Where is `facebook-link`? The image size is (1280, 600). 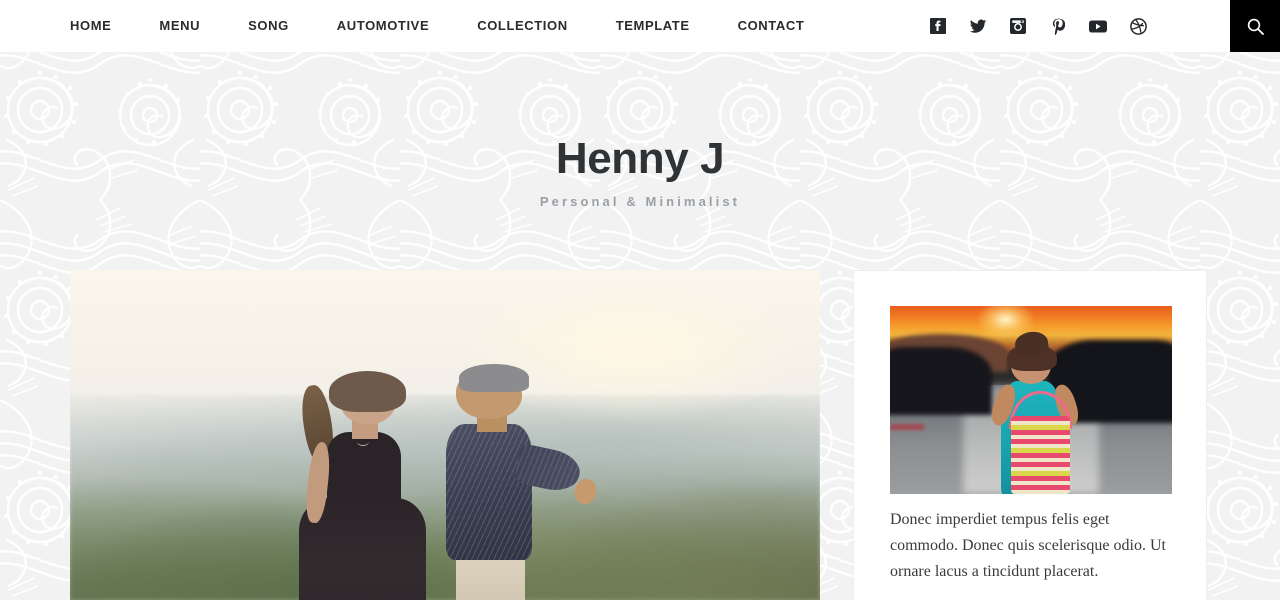 facebook-link is located at coordinates (938, 26).